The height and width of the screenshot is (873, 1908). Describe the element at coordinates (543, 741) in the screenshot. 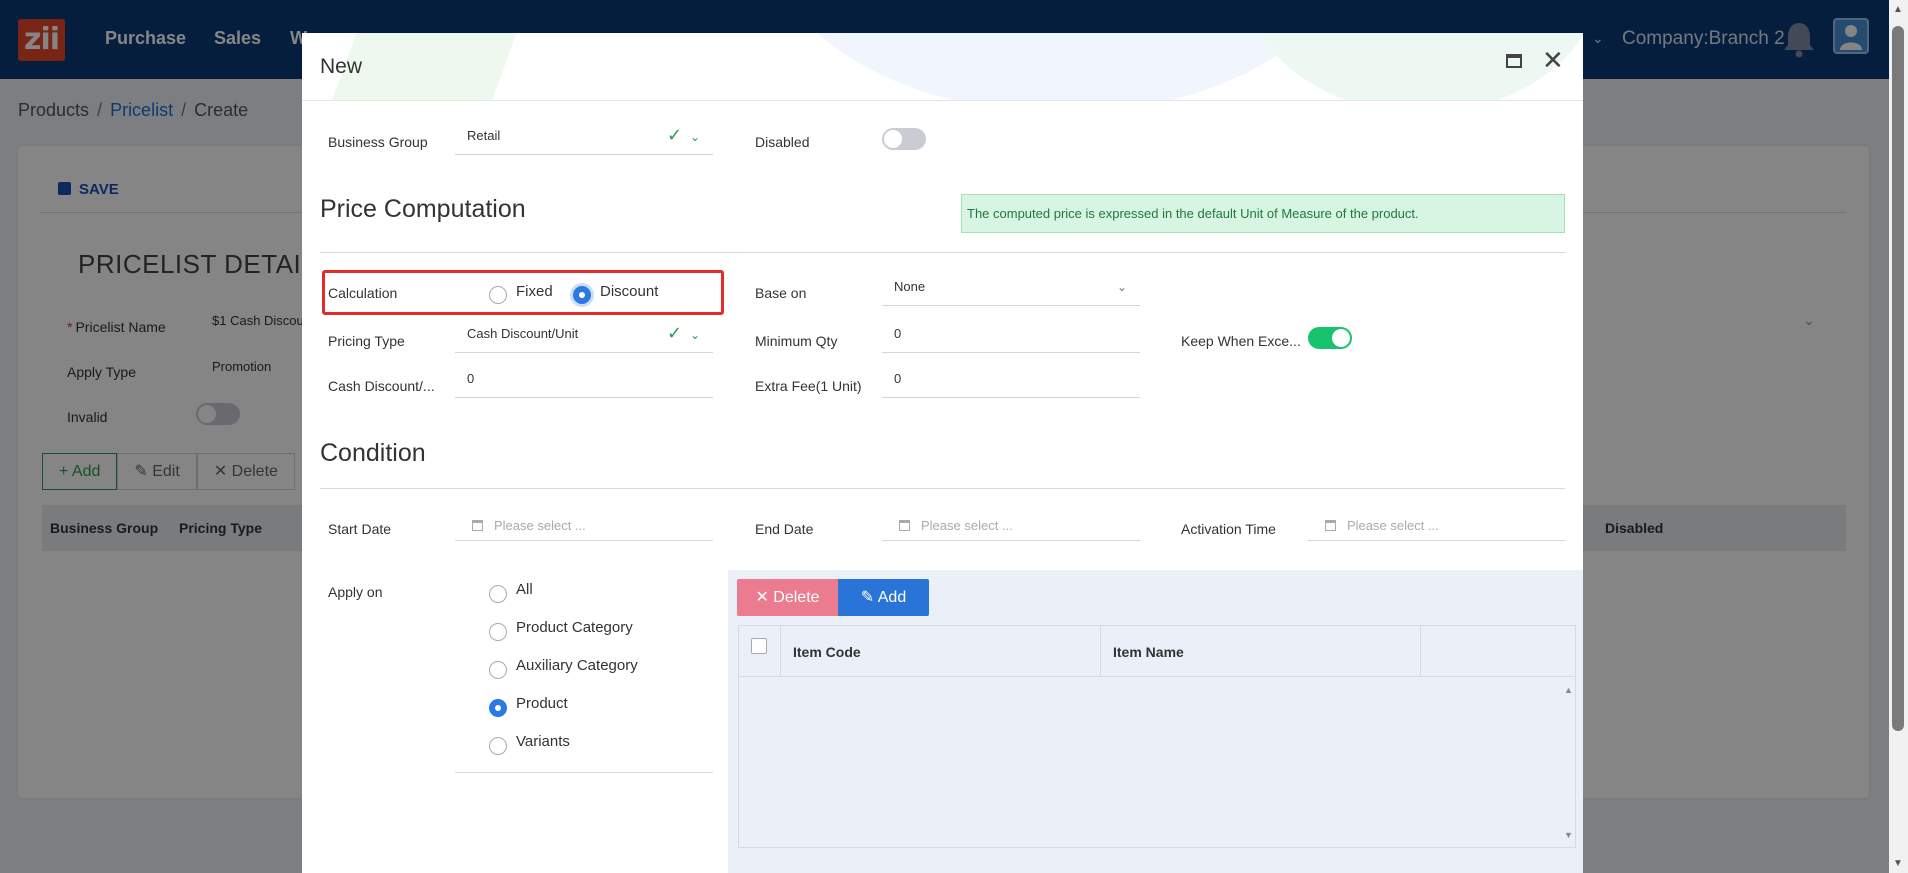

I see `apply-on-variants-label: Variants` at that location.